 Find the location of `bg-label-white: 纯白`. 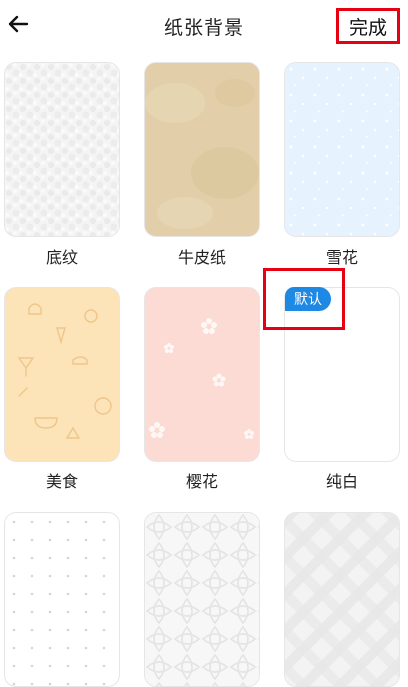

bg-label-white: 纯白 is located at coordinates (341, 481).